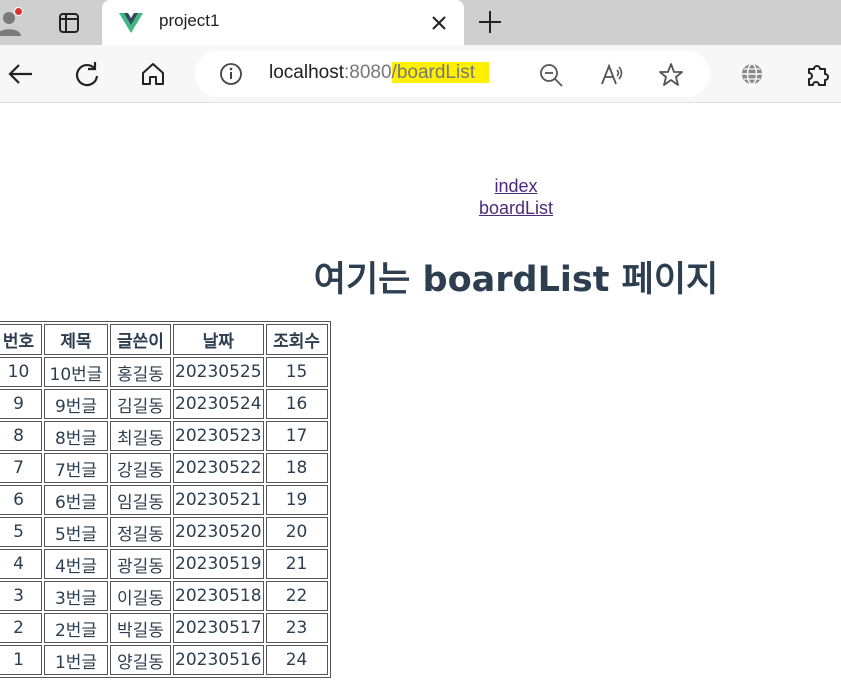 Image resolution: width=841 pixels, height=700 pixels. Describe the element at coordinates (296, 564) in the screenshot. I see `cell-views: 21` at that location.